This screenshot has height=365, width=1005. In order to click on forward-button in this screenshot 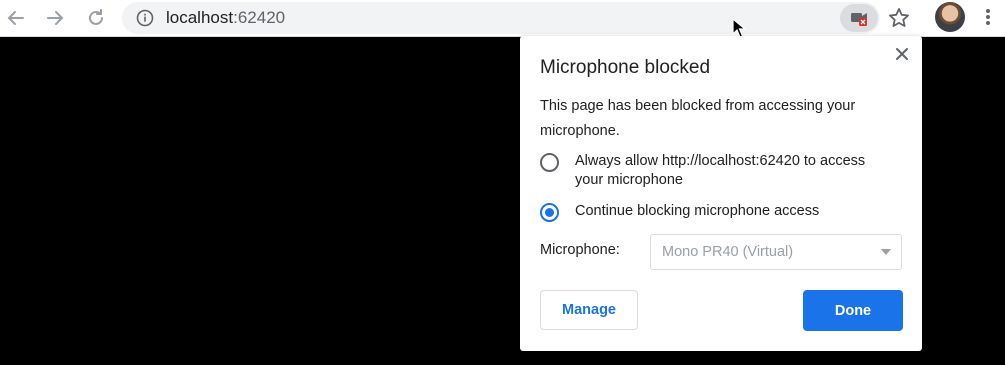, I will do `click(55, 18)`.